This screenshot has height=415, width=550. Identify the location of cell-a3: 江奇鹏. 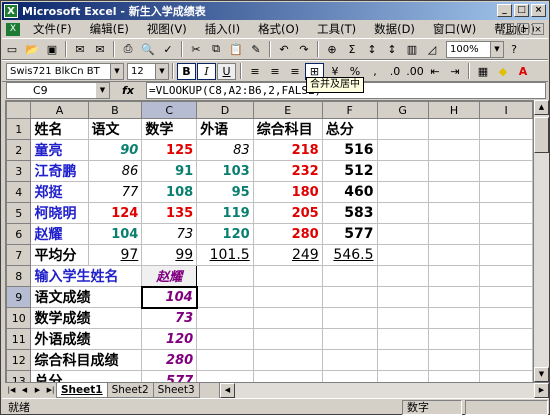
(59, 171).